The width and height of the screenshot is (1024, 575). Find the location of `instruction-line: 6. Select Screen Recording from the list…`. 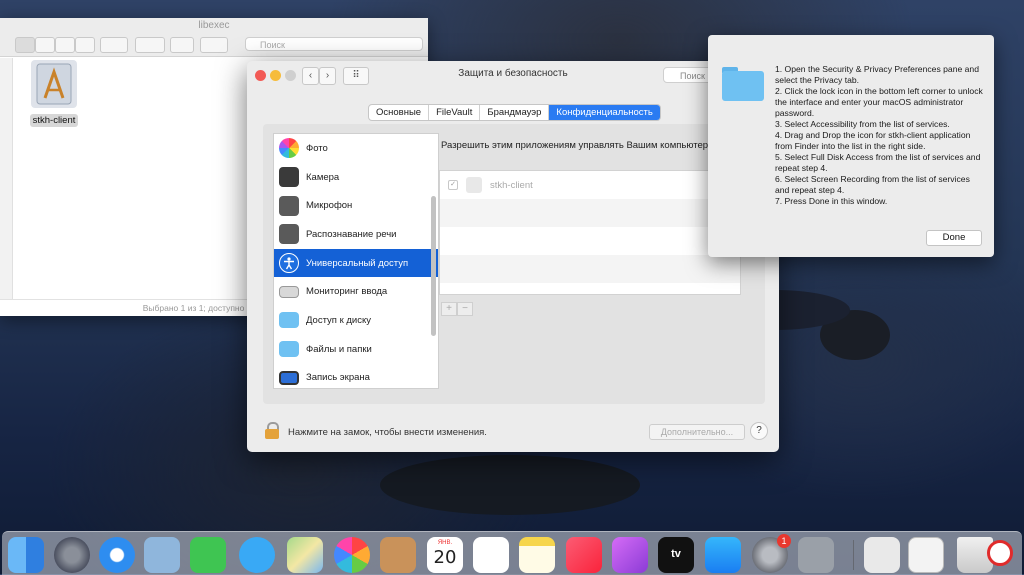

instruction-line: 6. Select Screen Recording from the list… is located at coordinates (872, 184).